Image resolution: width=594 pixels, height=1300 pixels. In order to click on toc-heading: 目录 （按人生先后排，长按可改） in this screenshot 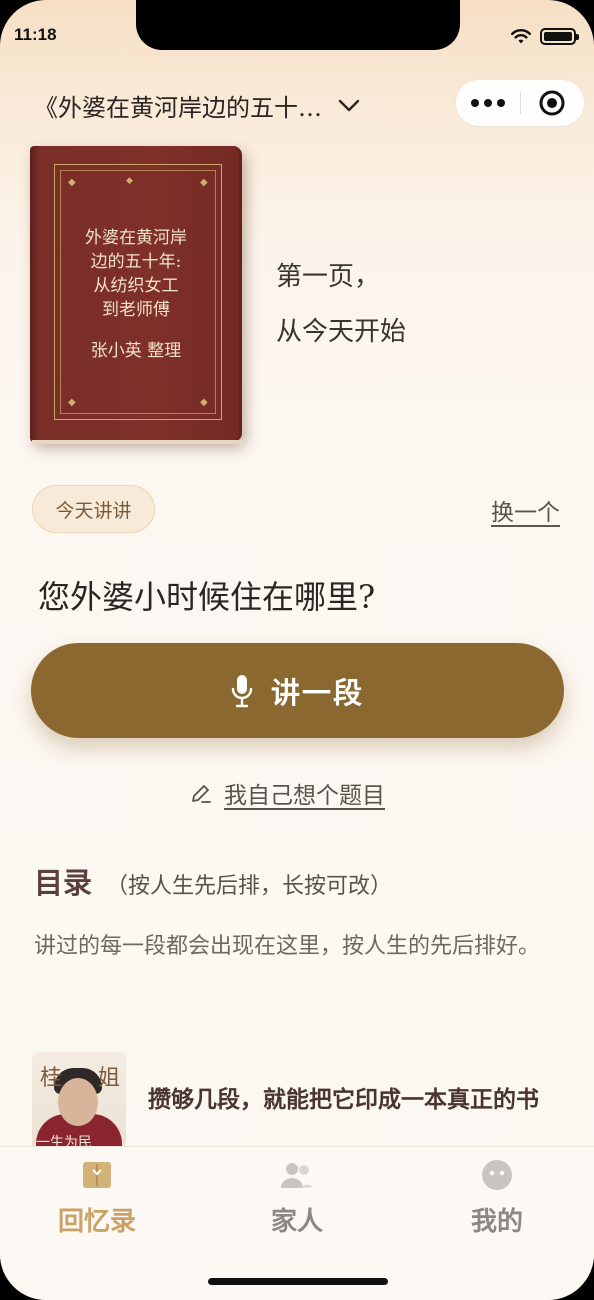, I will do `click(213, 881)`.